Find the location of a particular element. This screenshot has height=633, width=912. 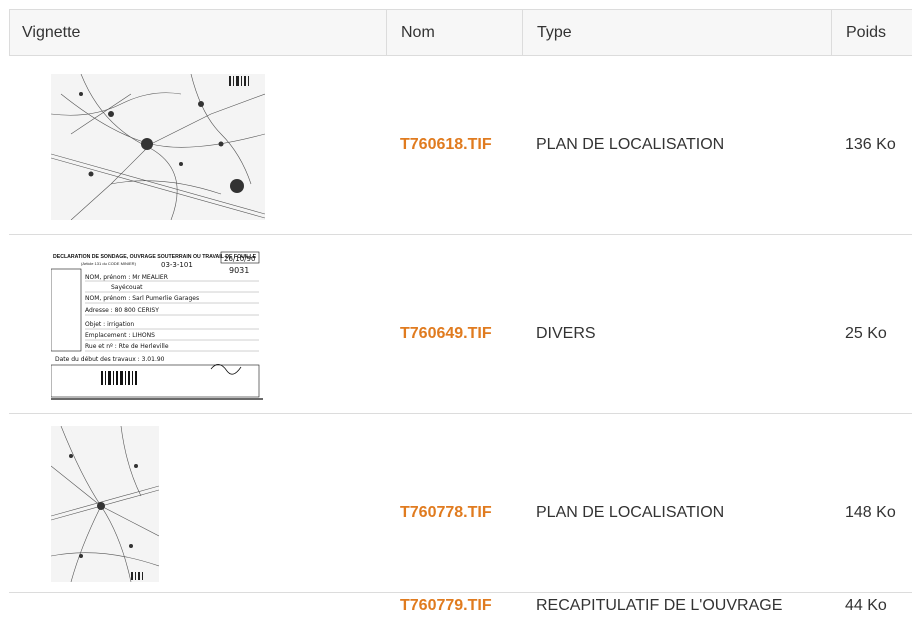

form-ref: 03-3-101 is located at coordinates (177, 265).